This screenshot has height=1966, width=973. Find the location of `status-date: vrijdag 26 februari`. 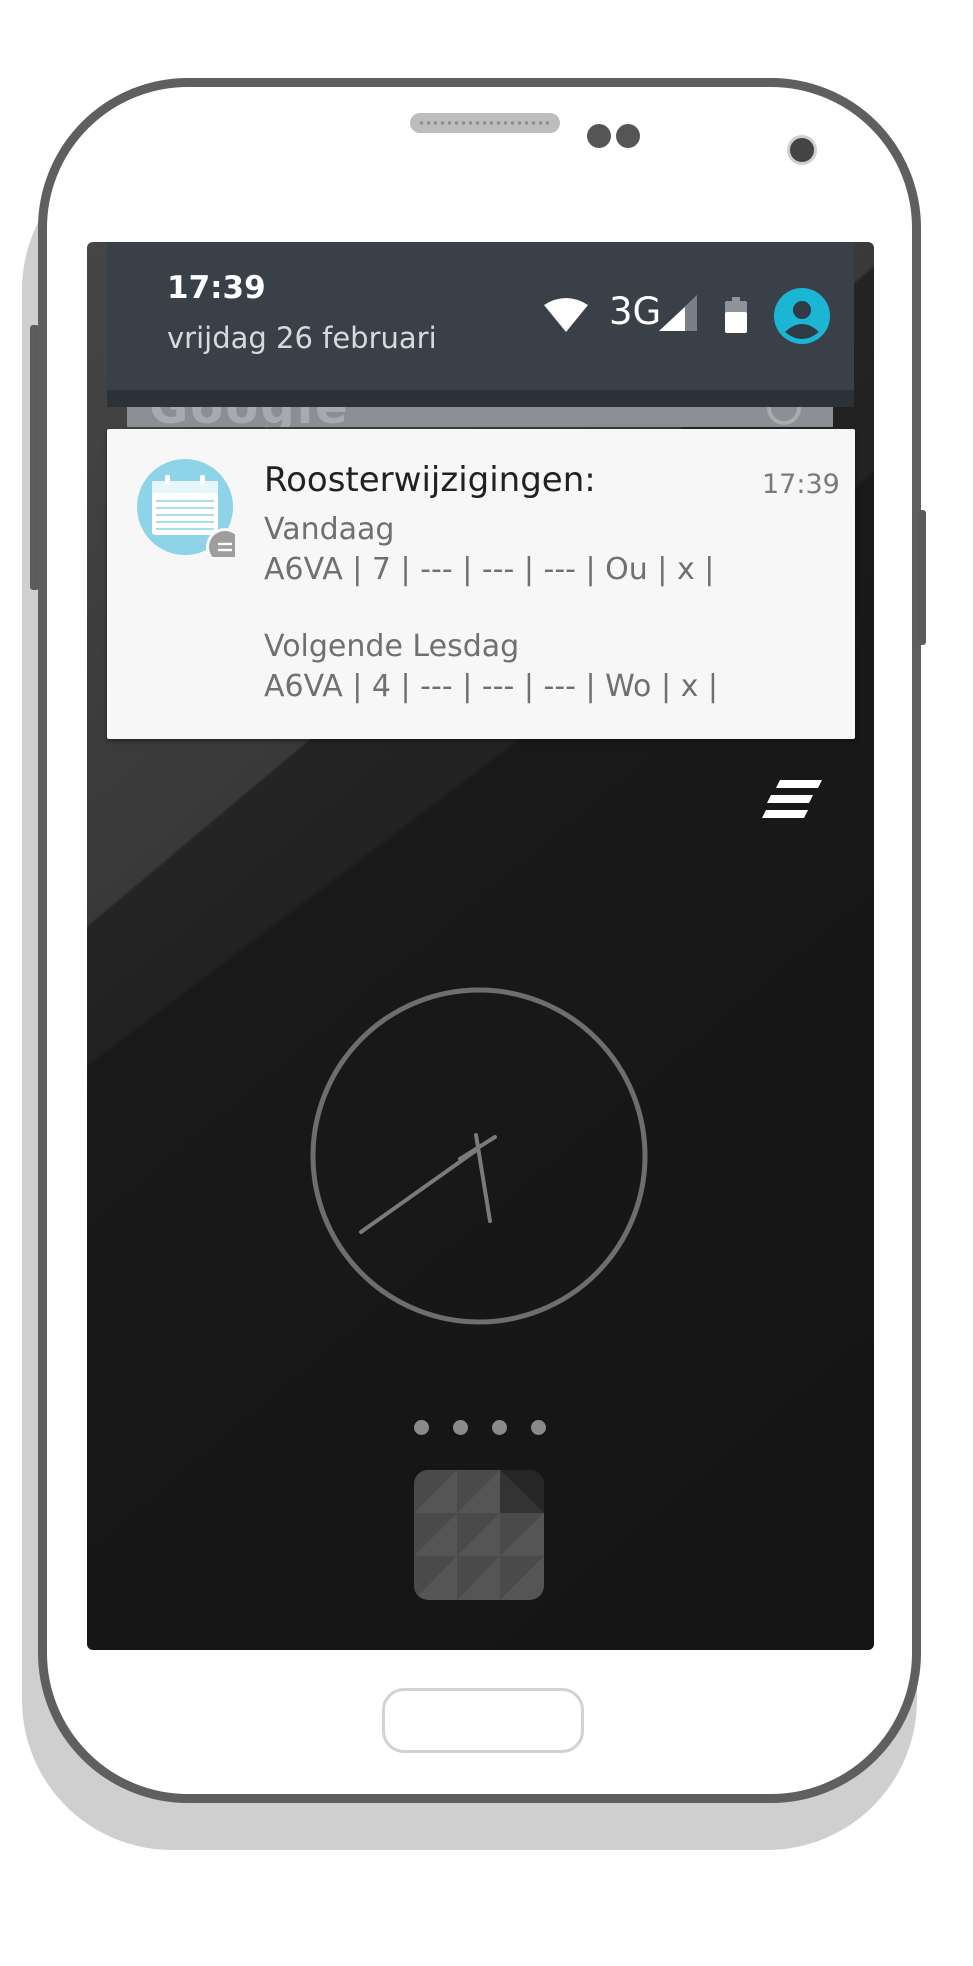

status-date: vrijdag 26 februari is located at coordinates (302, 338).